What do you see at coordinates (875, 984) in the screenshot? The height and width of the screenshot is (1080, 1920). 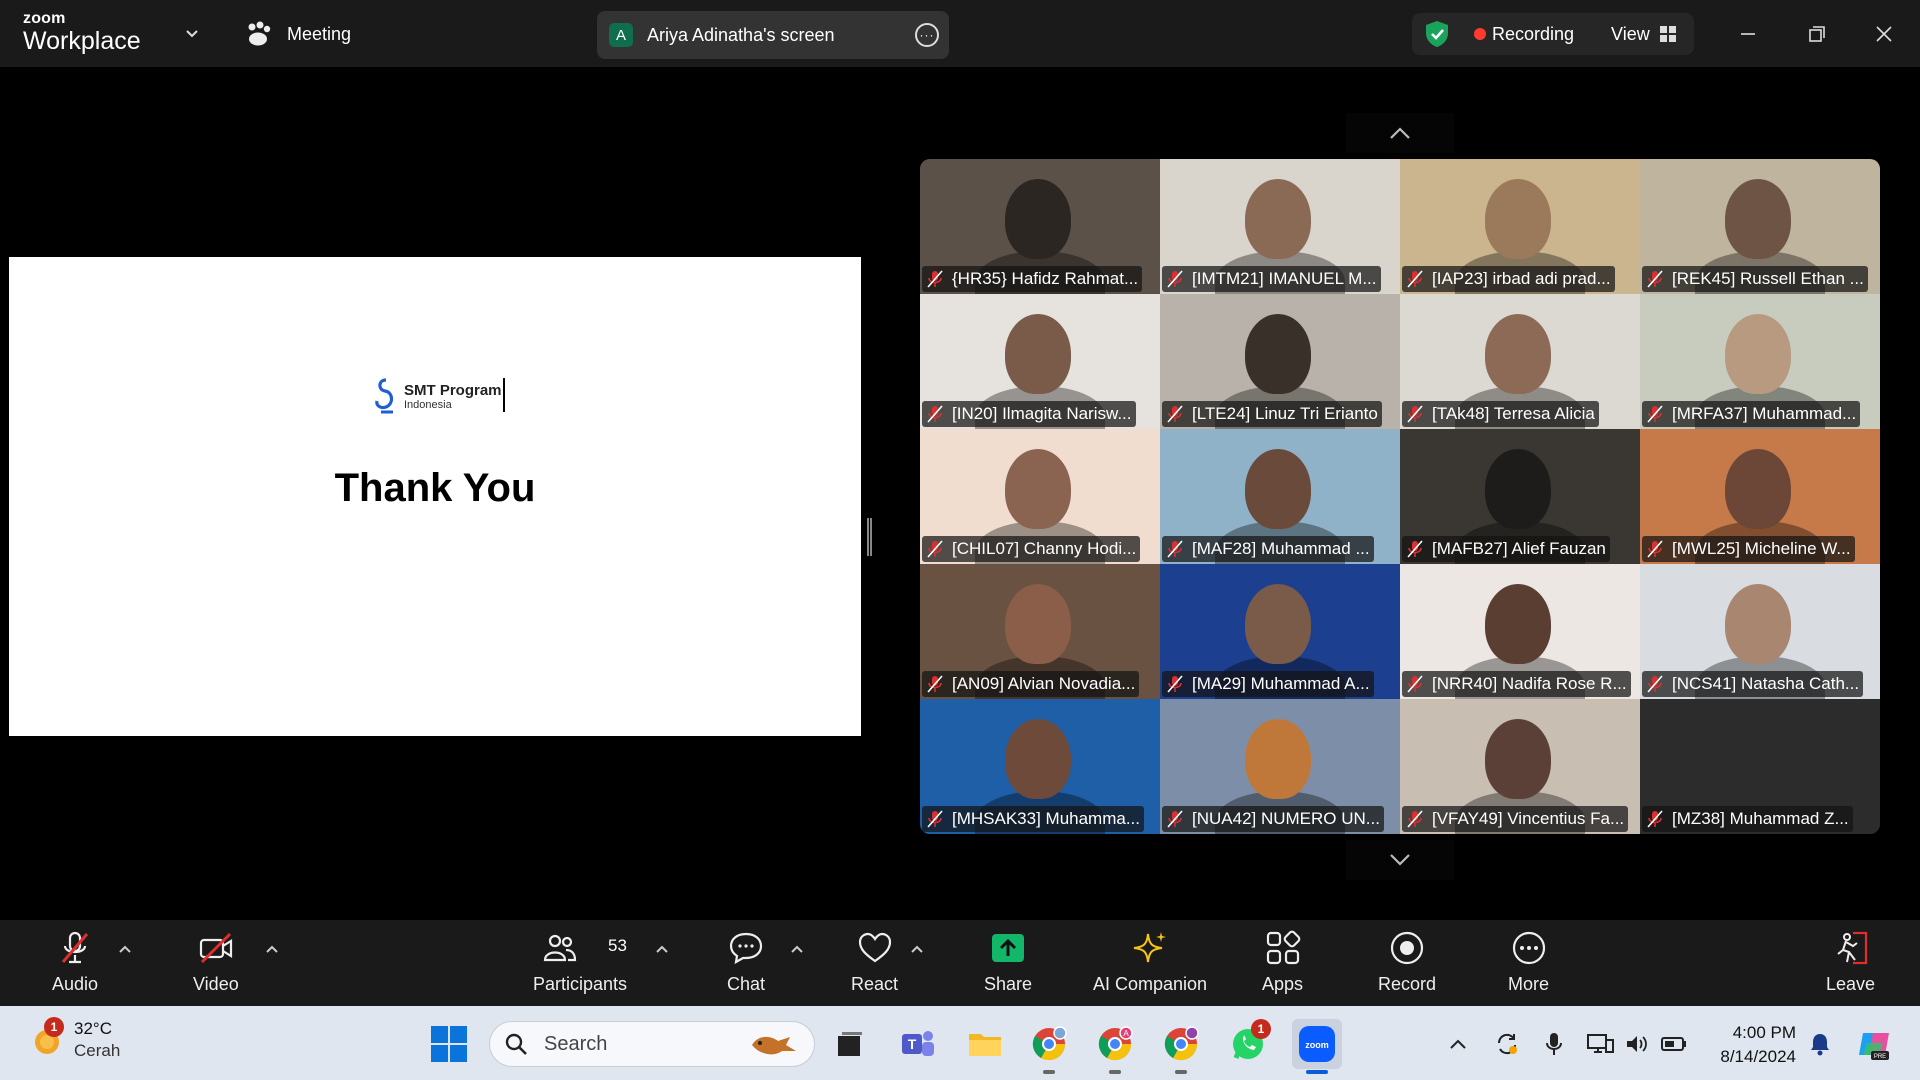 I see `react-label: React` at bounding box center [875, 984].